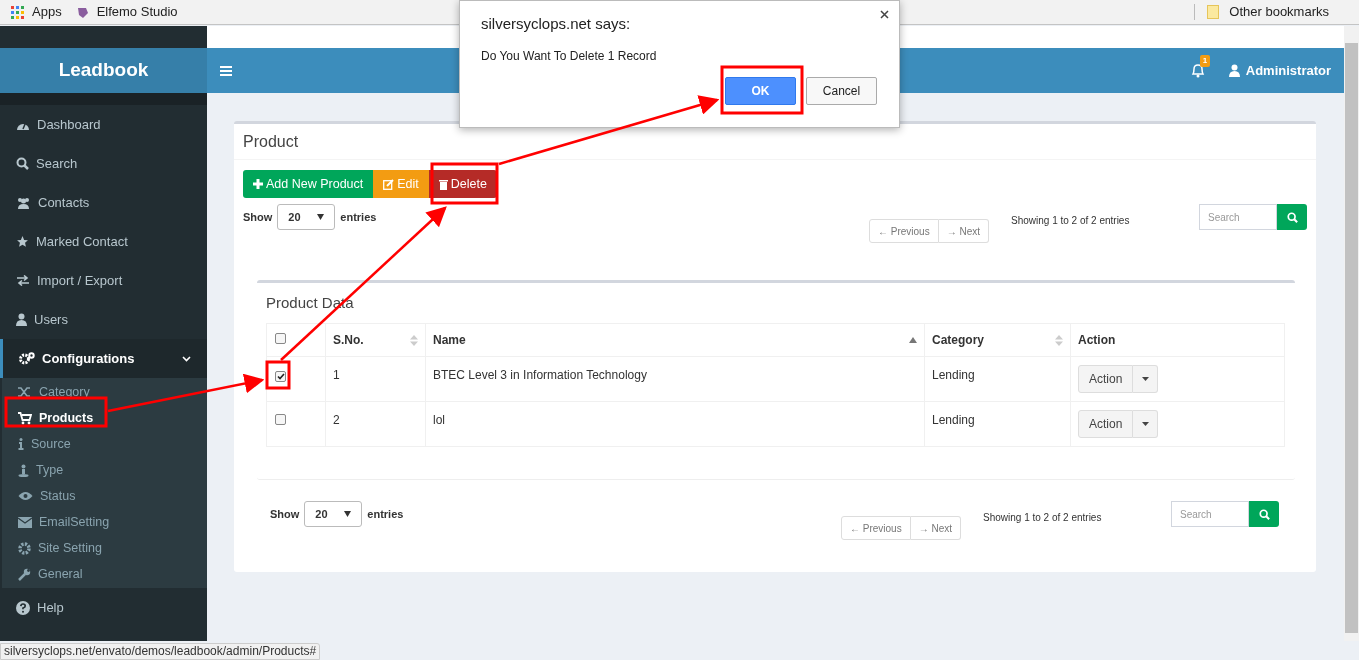 The image size is (1359, 660). What do you see at coordinates (389, 184) in the screenshot?
I see `edit-icon` at bounding box center [389, 184].